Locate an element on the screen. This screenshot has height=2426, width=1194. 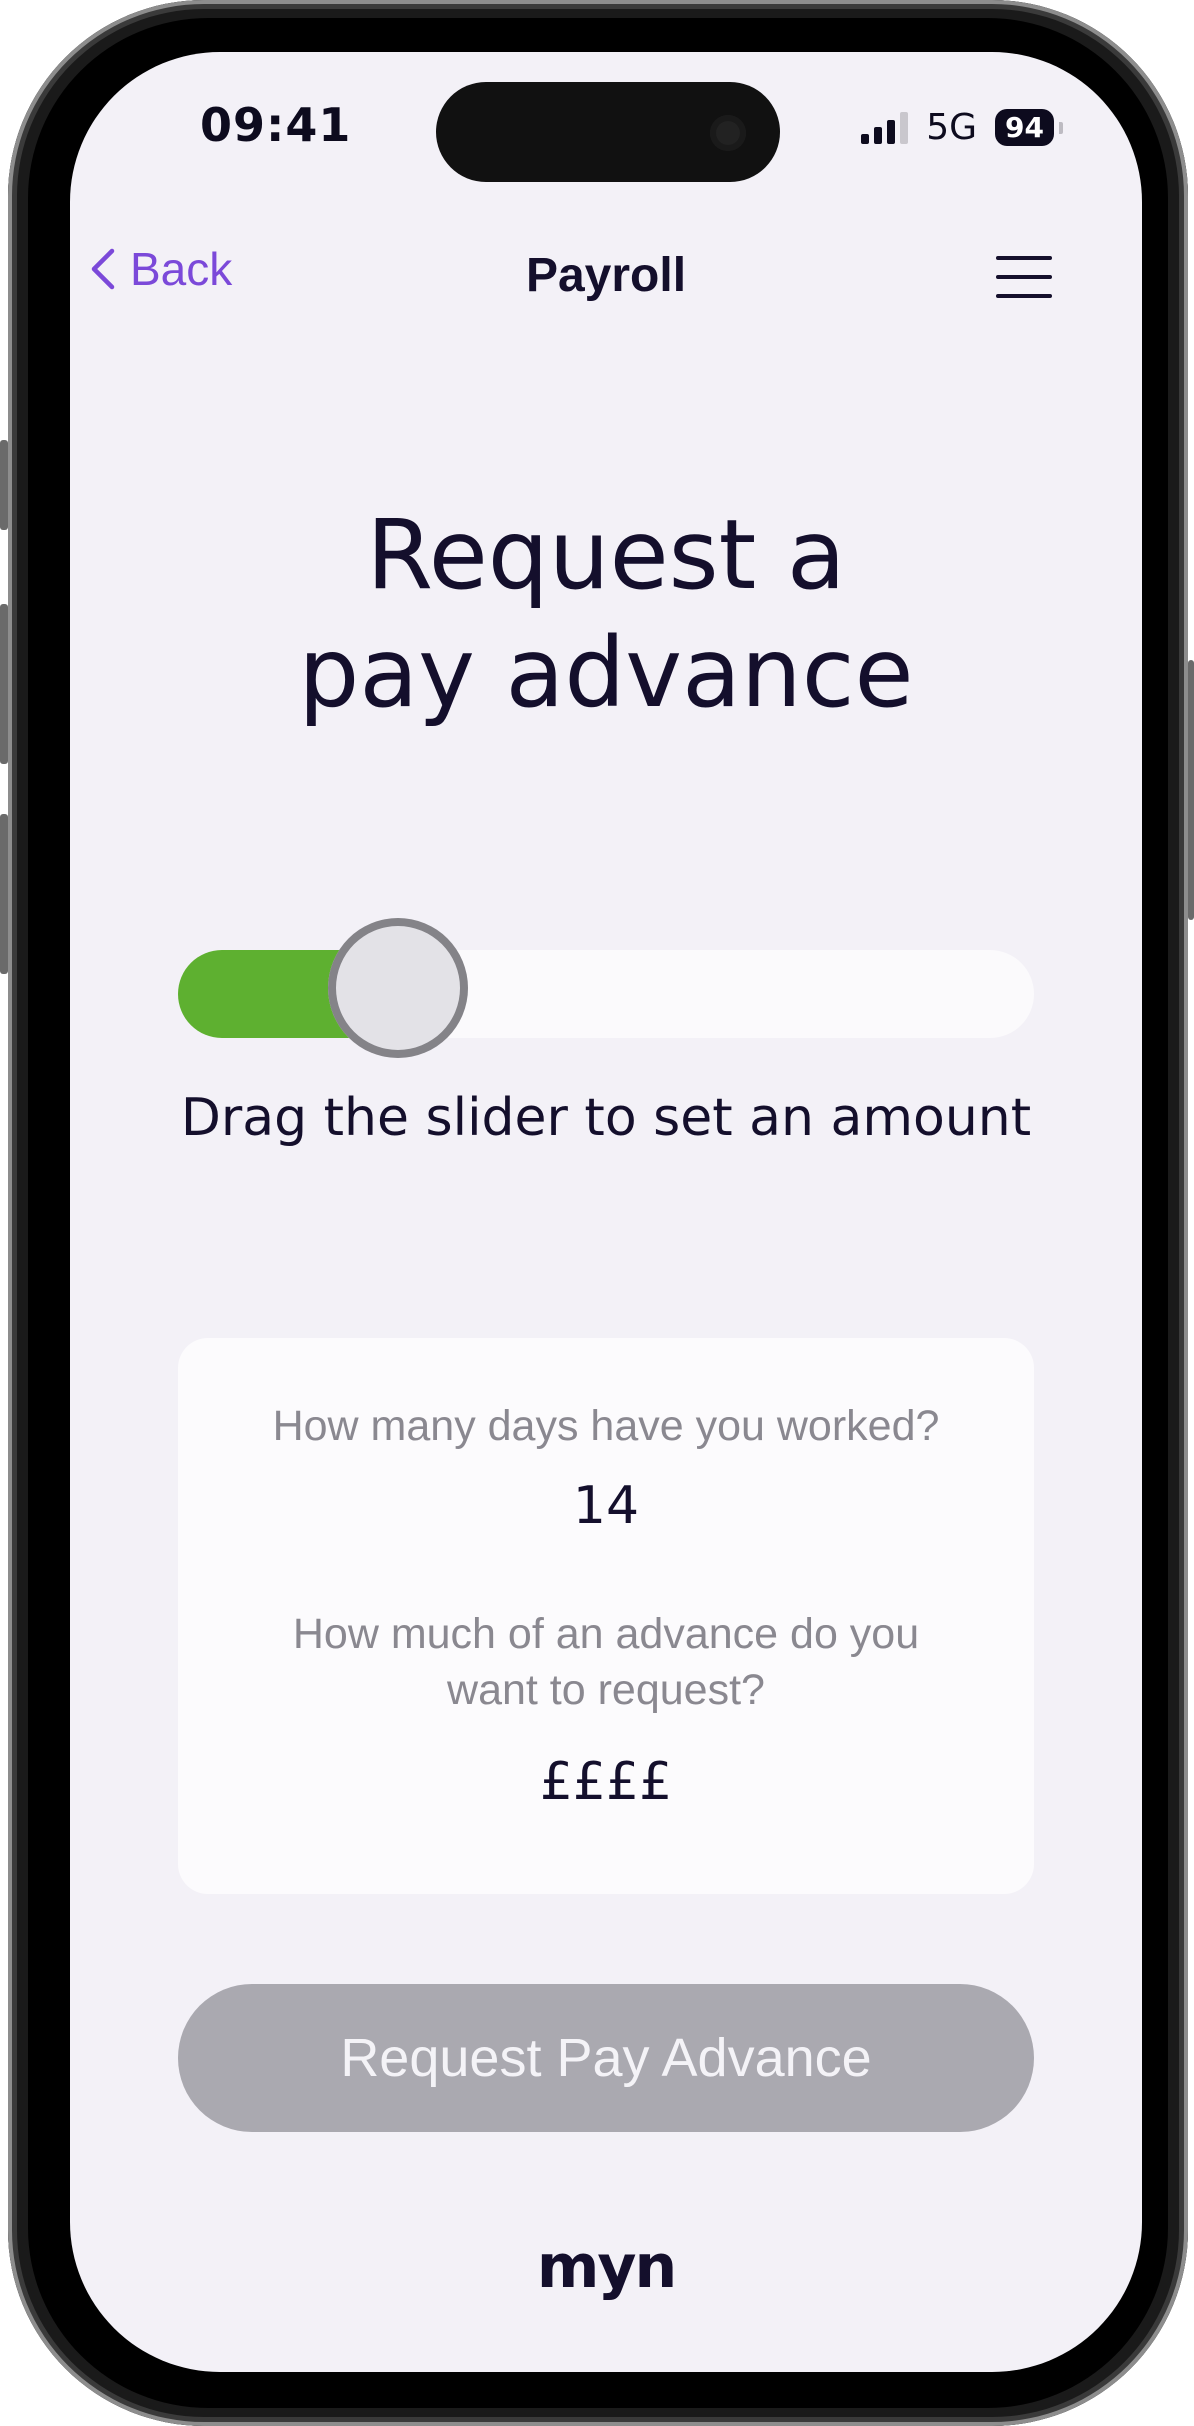
slider-hint: Drag the slider to set an amount is located at coordinates (606, 1118).